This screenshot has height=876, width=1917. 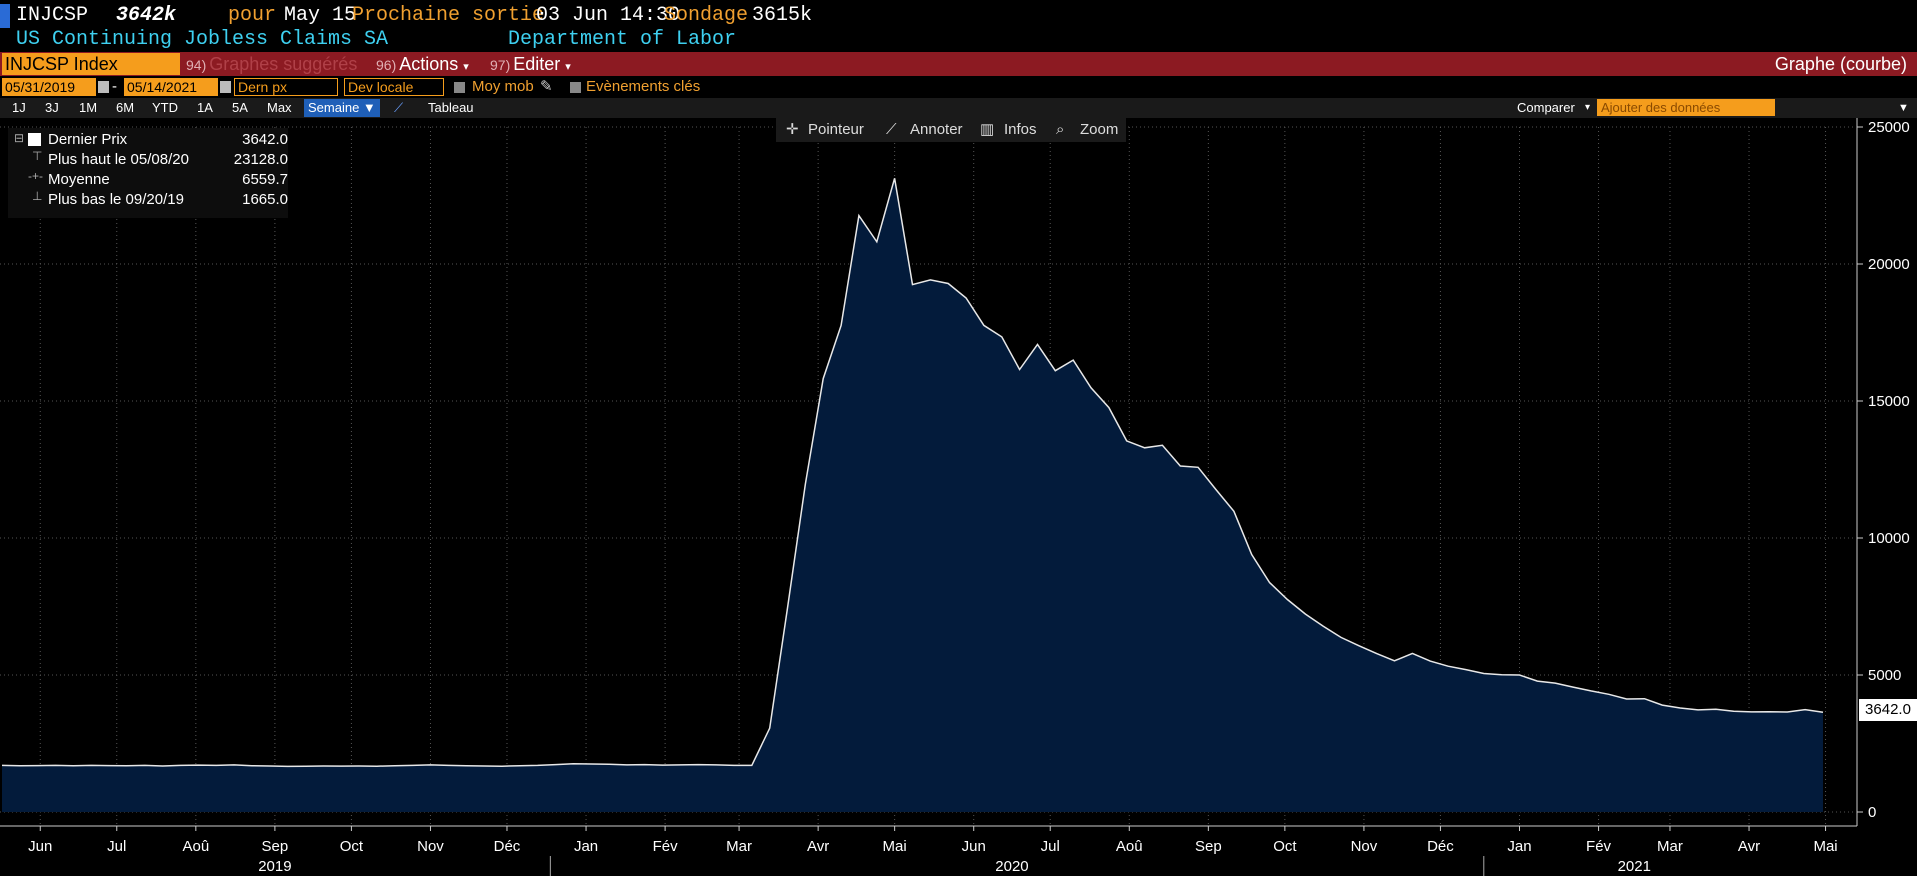 What do you see at coordinates (79, 179) in the screenshot?
I see `legend-average-label: Moyenne` at bounding box center [79, 179].